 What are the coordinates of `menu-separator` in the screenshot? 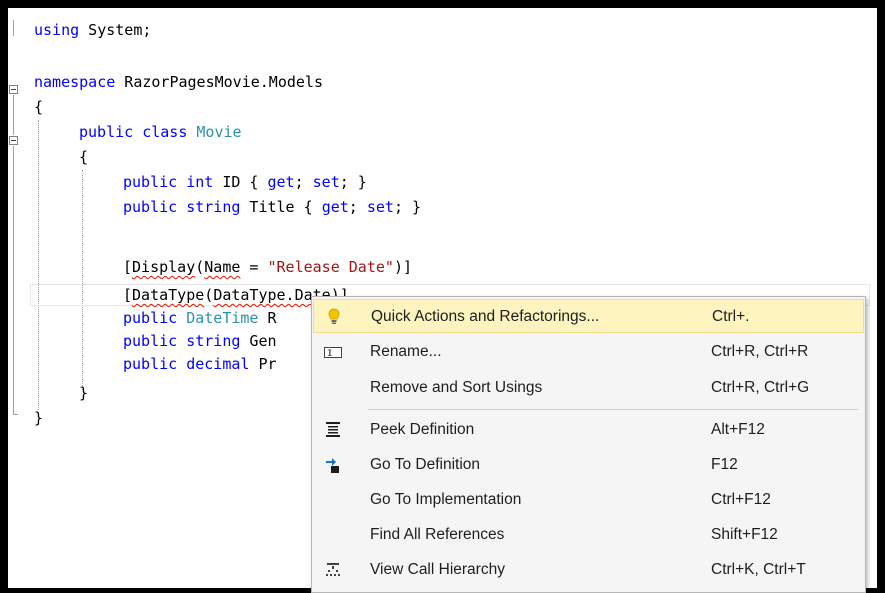 It's located at (613, 409).